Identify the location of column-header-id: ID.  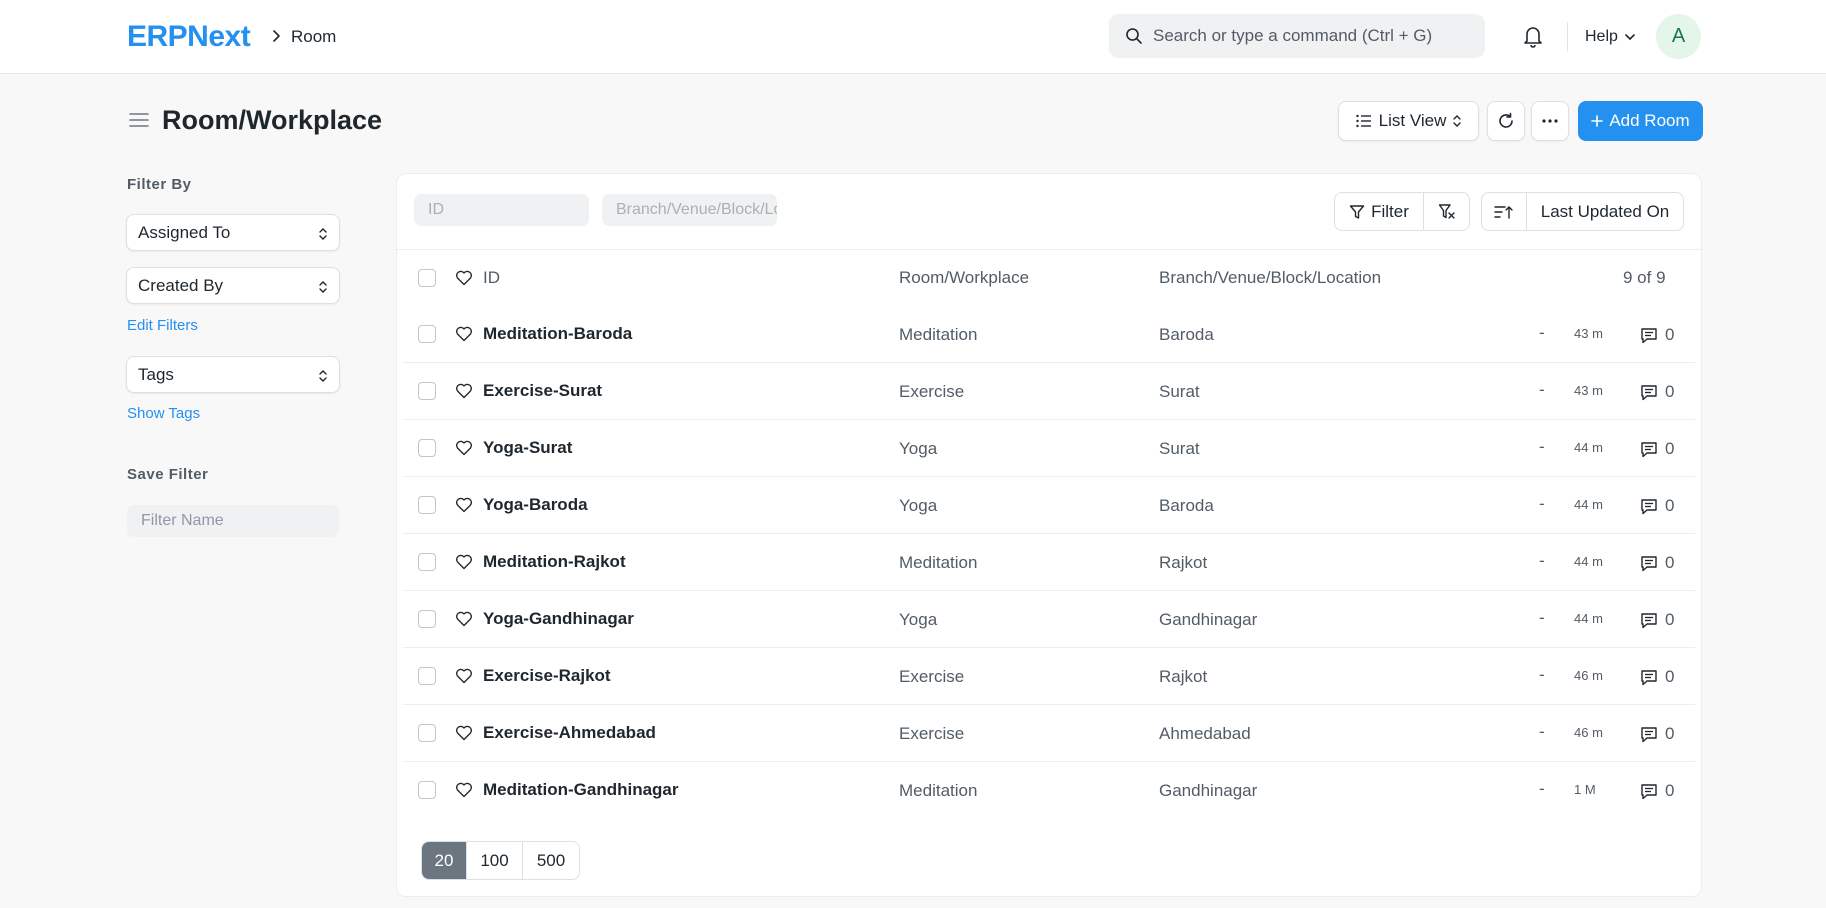
(491, 278).